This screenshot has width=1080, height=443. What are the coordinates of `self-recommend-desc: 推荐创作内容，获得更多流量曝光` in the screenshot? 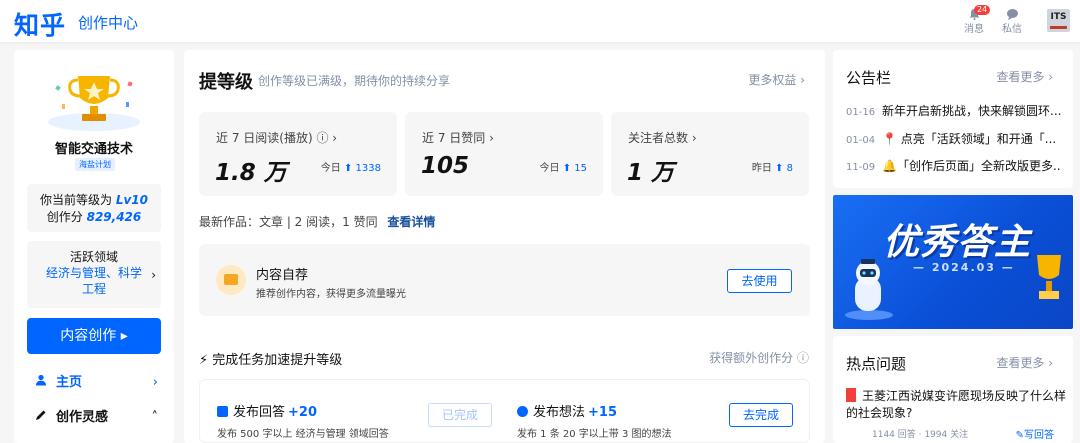 It's located at (331, 294).